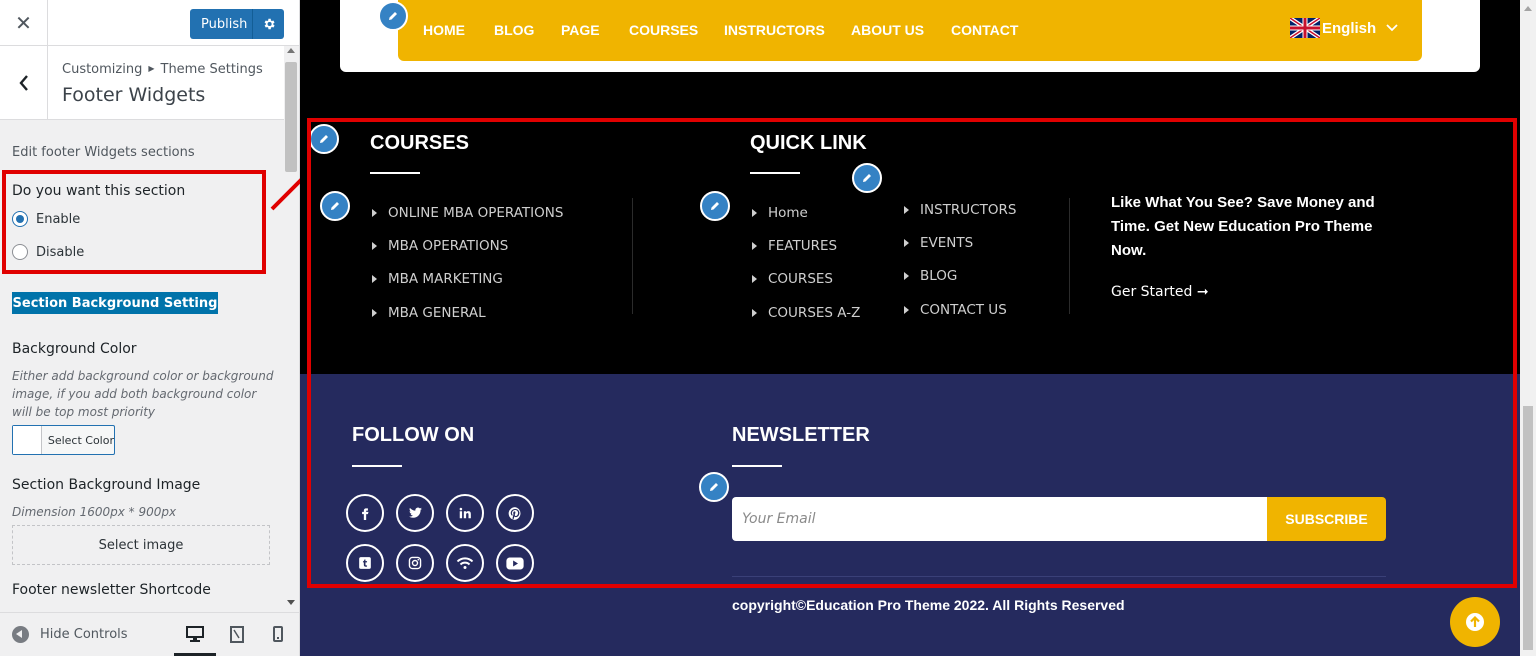  I want to click on footer-link: INSTRUCTORS, so click(960, 210).